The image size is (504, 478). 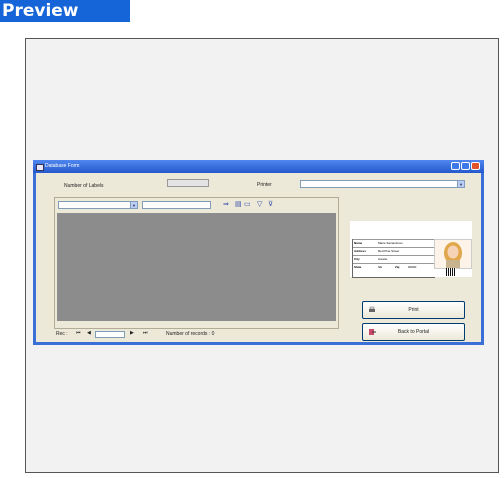 What do you see at coordinates (84, 186) in the screenshot?
I see `number-of-labels-label: Number of Labels` at bounding box center [84, 186].